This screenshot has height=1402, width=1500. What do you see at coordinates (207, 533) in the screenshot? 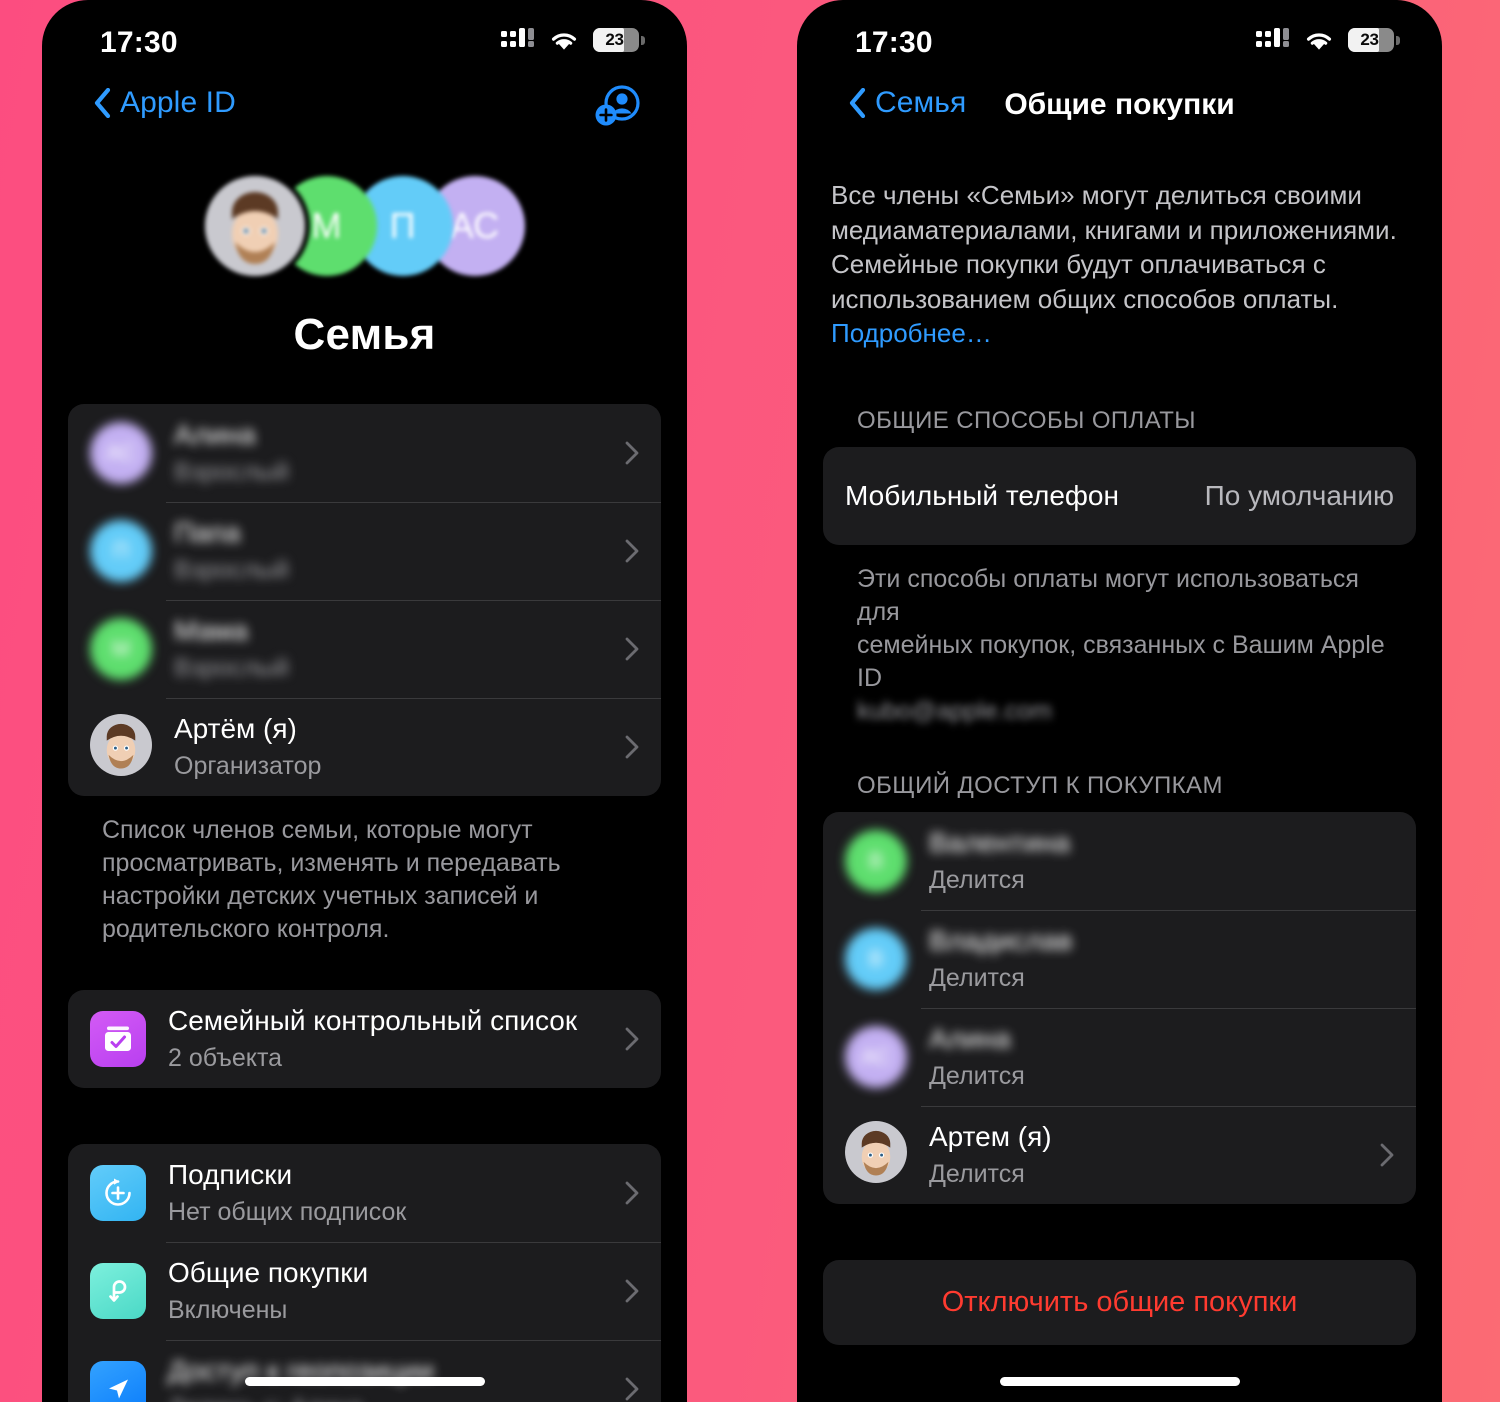
I see `member-name: Папа` at bounding box center [207, 533].